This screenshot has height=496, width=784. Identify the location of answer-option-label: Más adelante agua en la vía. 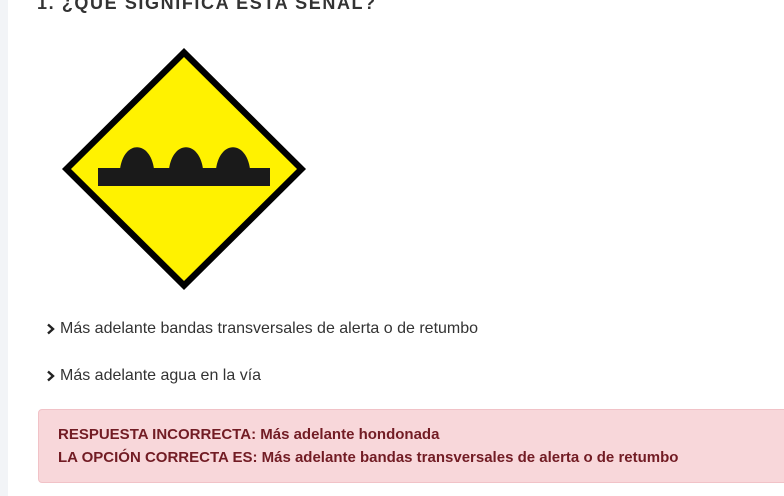
(161, 375).